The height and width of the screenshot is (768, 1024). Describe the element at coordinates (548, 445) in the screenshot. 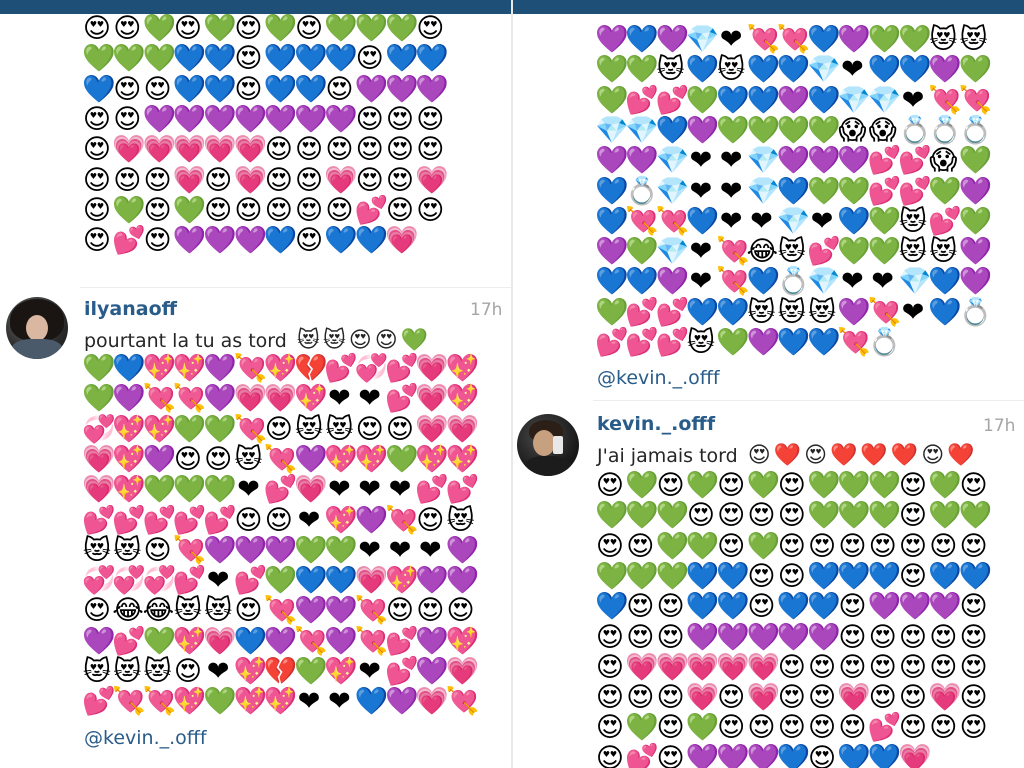

I see `avatar-kevin` at that location.